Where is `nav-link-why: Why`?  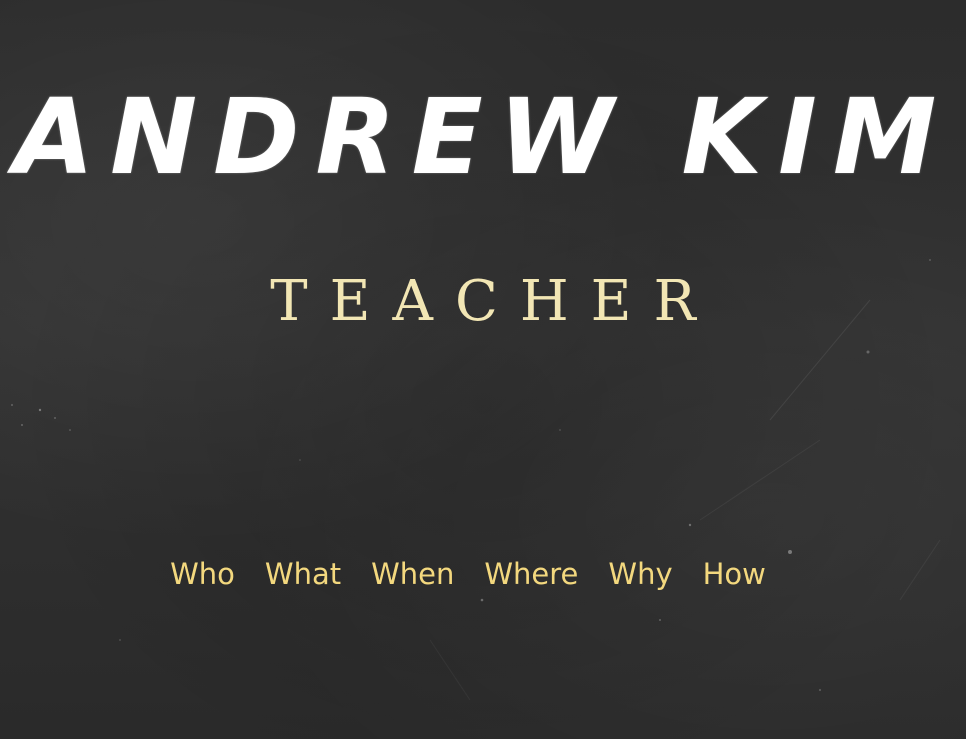 nav-link-why: Why is located at coordinates (640, 574).